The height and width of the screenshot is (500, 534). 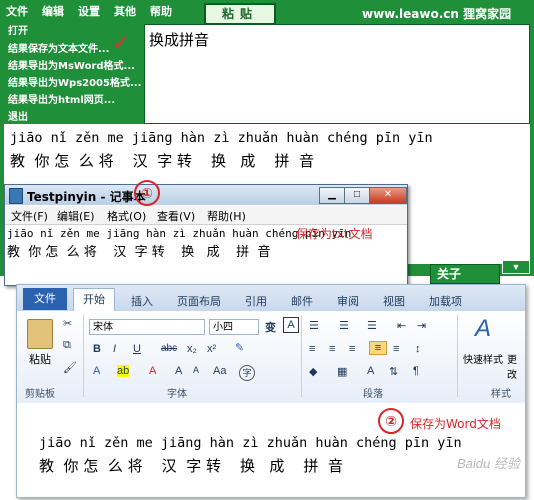 I want to click on paste-button: 粘贴, so click(x=240, y=14).